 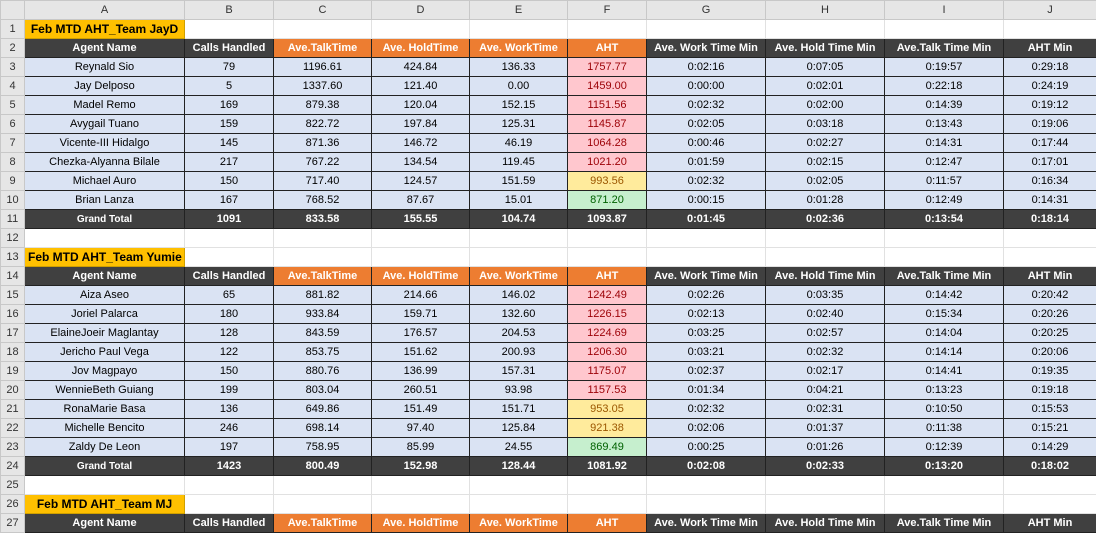 I want to click on row-number: 23, so click(x=12, y=447).